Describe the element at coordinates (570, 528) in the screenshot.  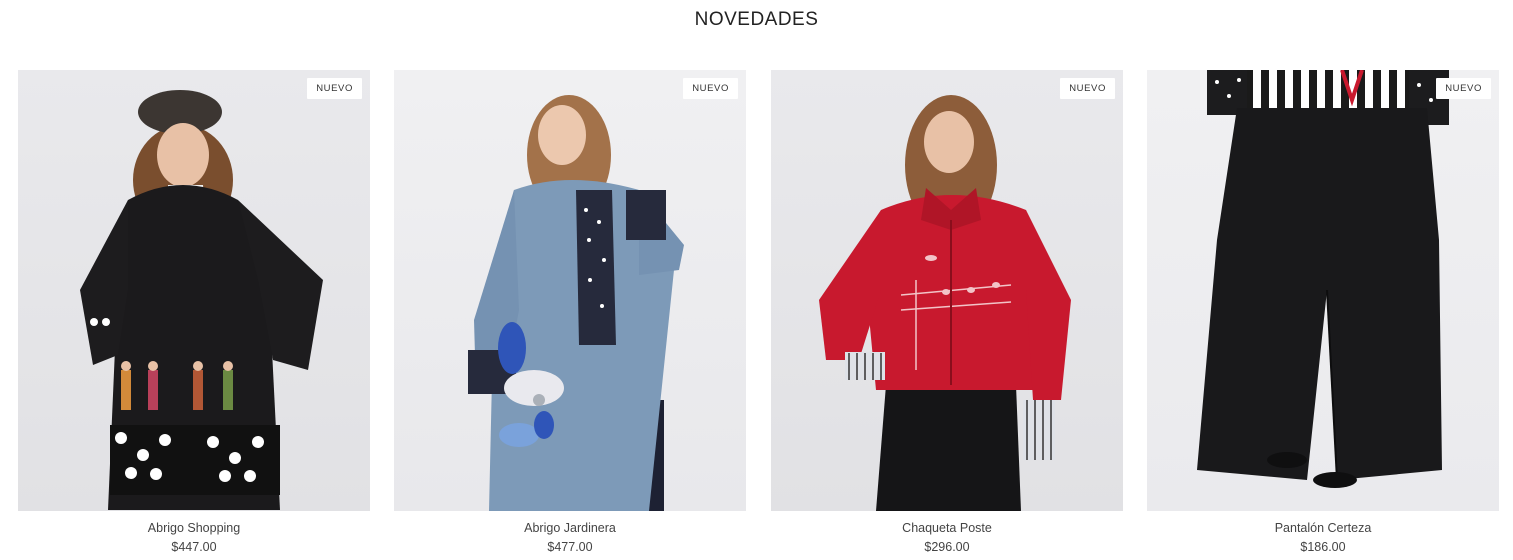
I see `product-name: Abrigo Jardinera` at that location.